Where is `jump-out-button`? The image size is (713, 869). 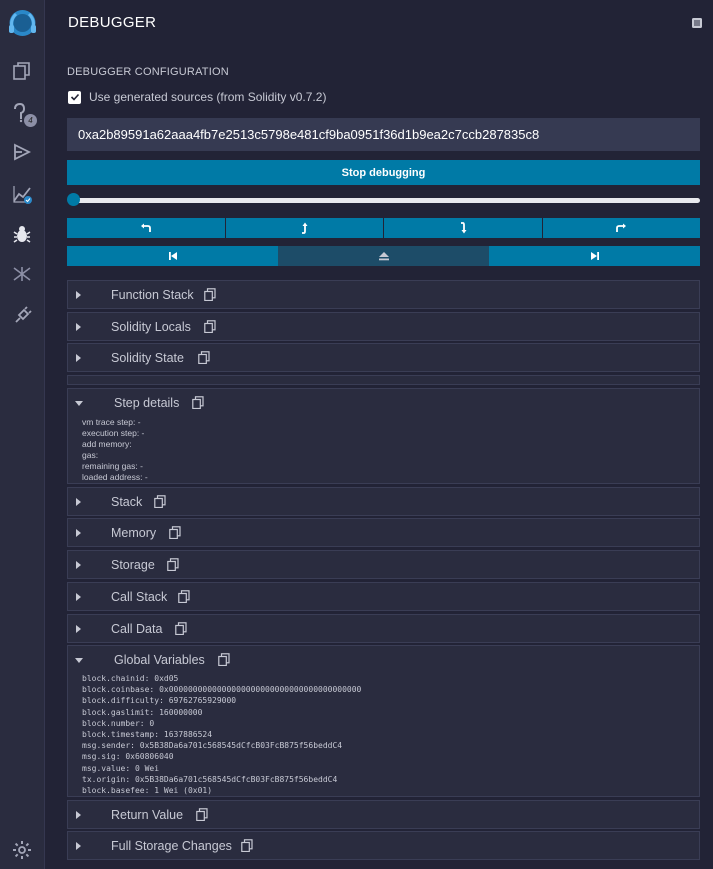
jump-out-button is located at coordinates (383, 256).